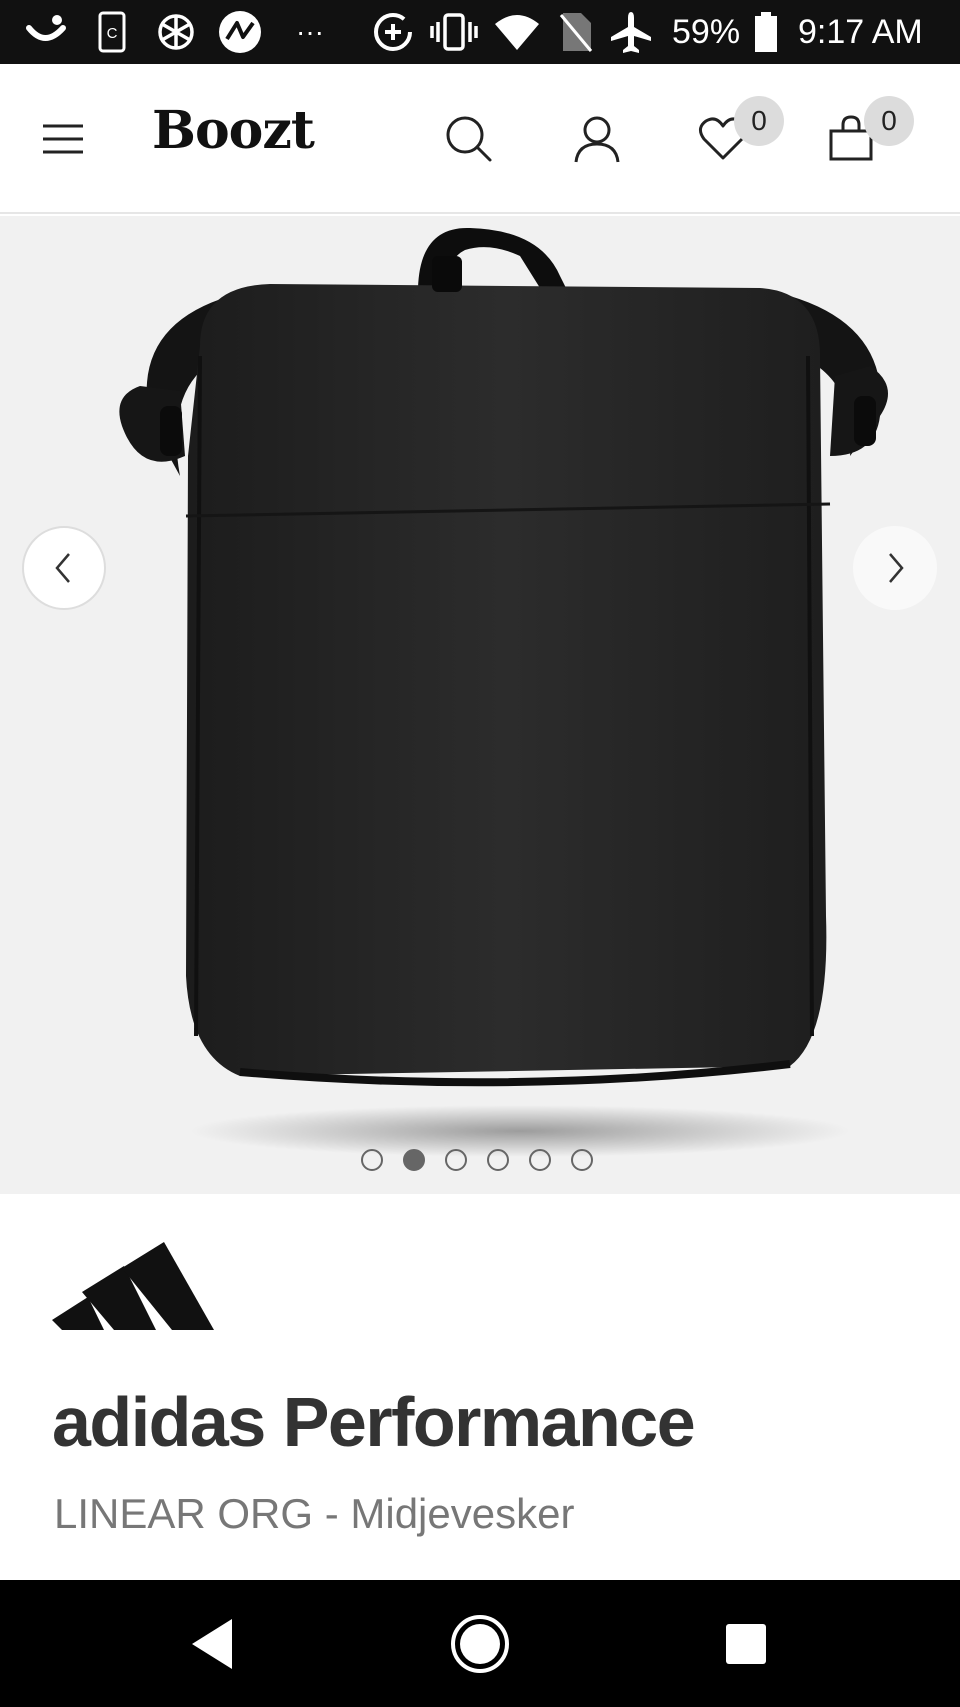 The height and width of the screenshot is (1707, 960). What do you see at coordinates (889, 121) in the screenshot?
I see `cart-count-badge: 0` at bounding box center [889, 121].